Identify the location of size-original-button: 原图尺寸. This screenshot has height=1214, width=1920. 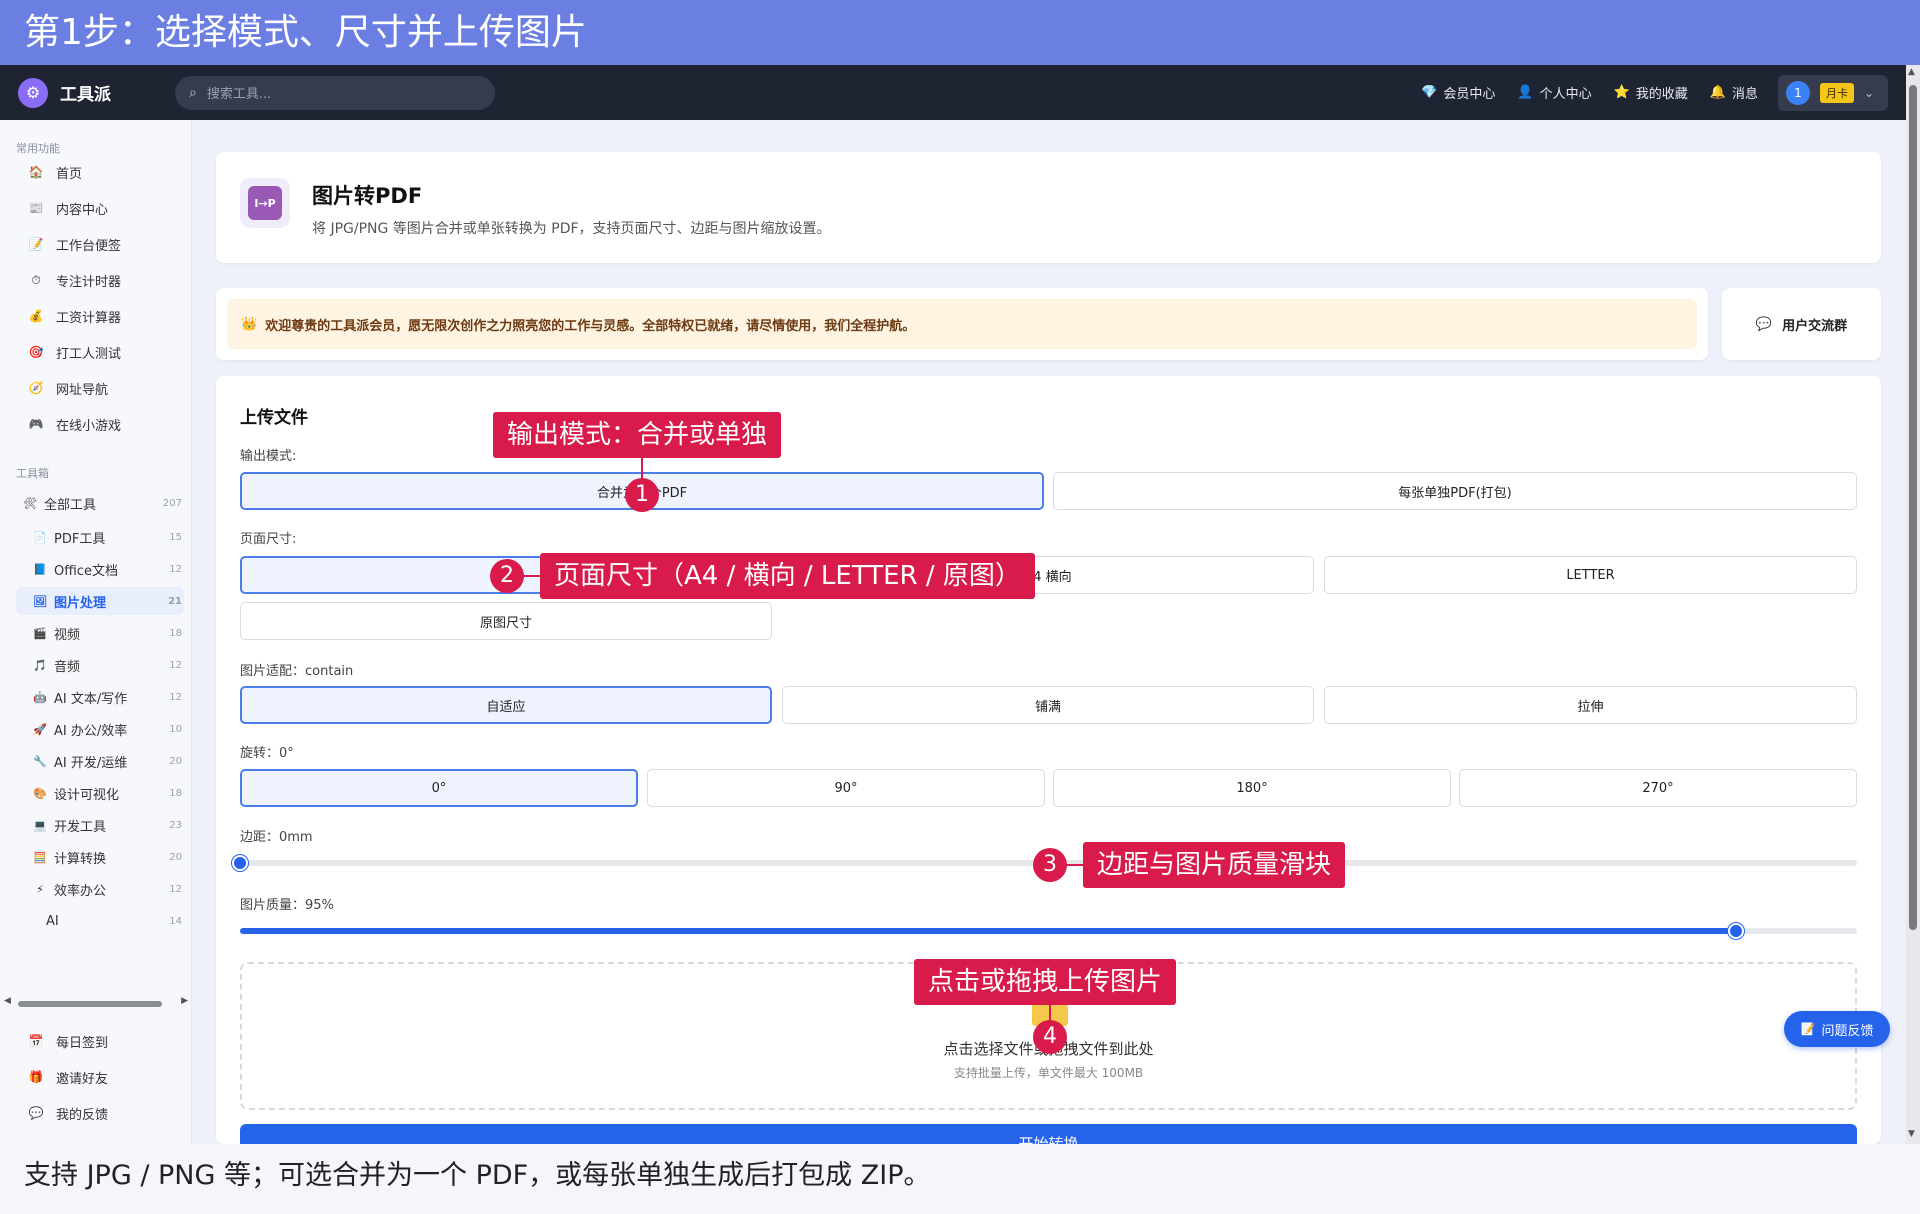
(506, 621).